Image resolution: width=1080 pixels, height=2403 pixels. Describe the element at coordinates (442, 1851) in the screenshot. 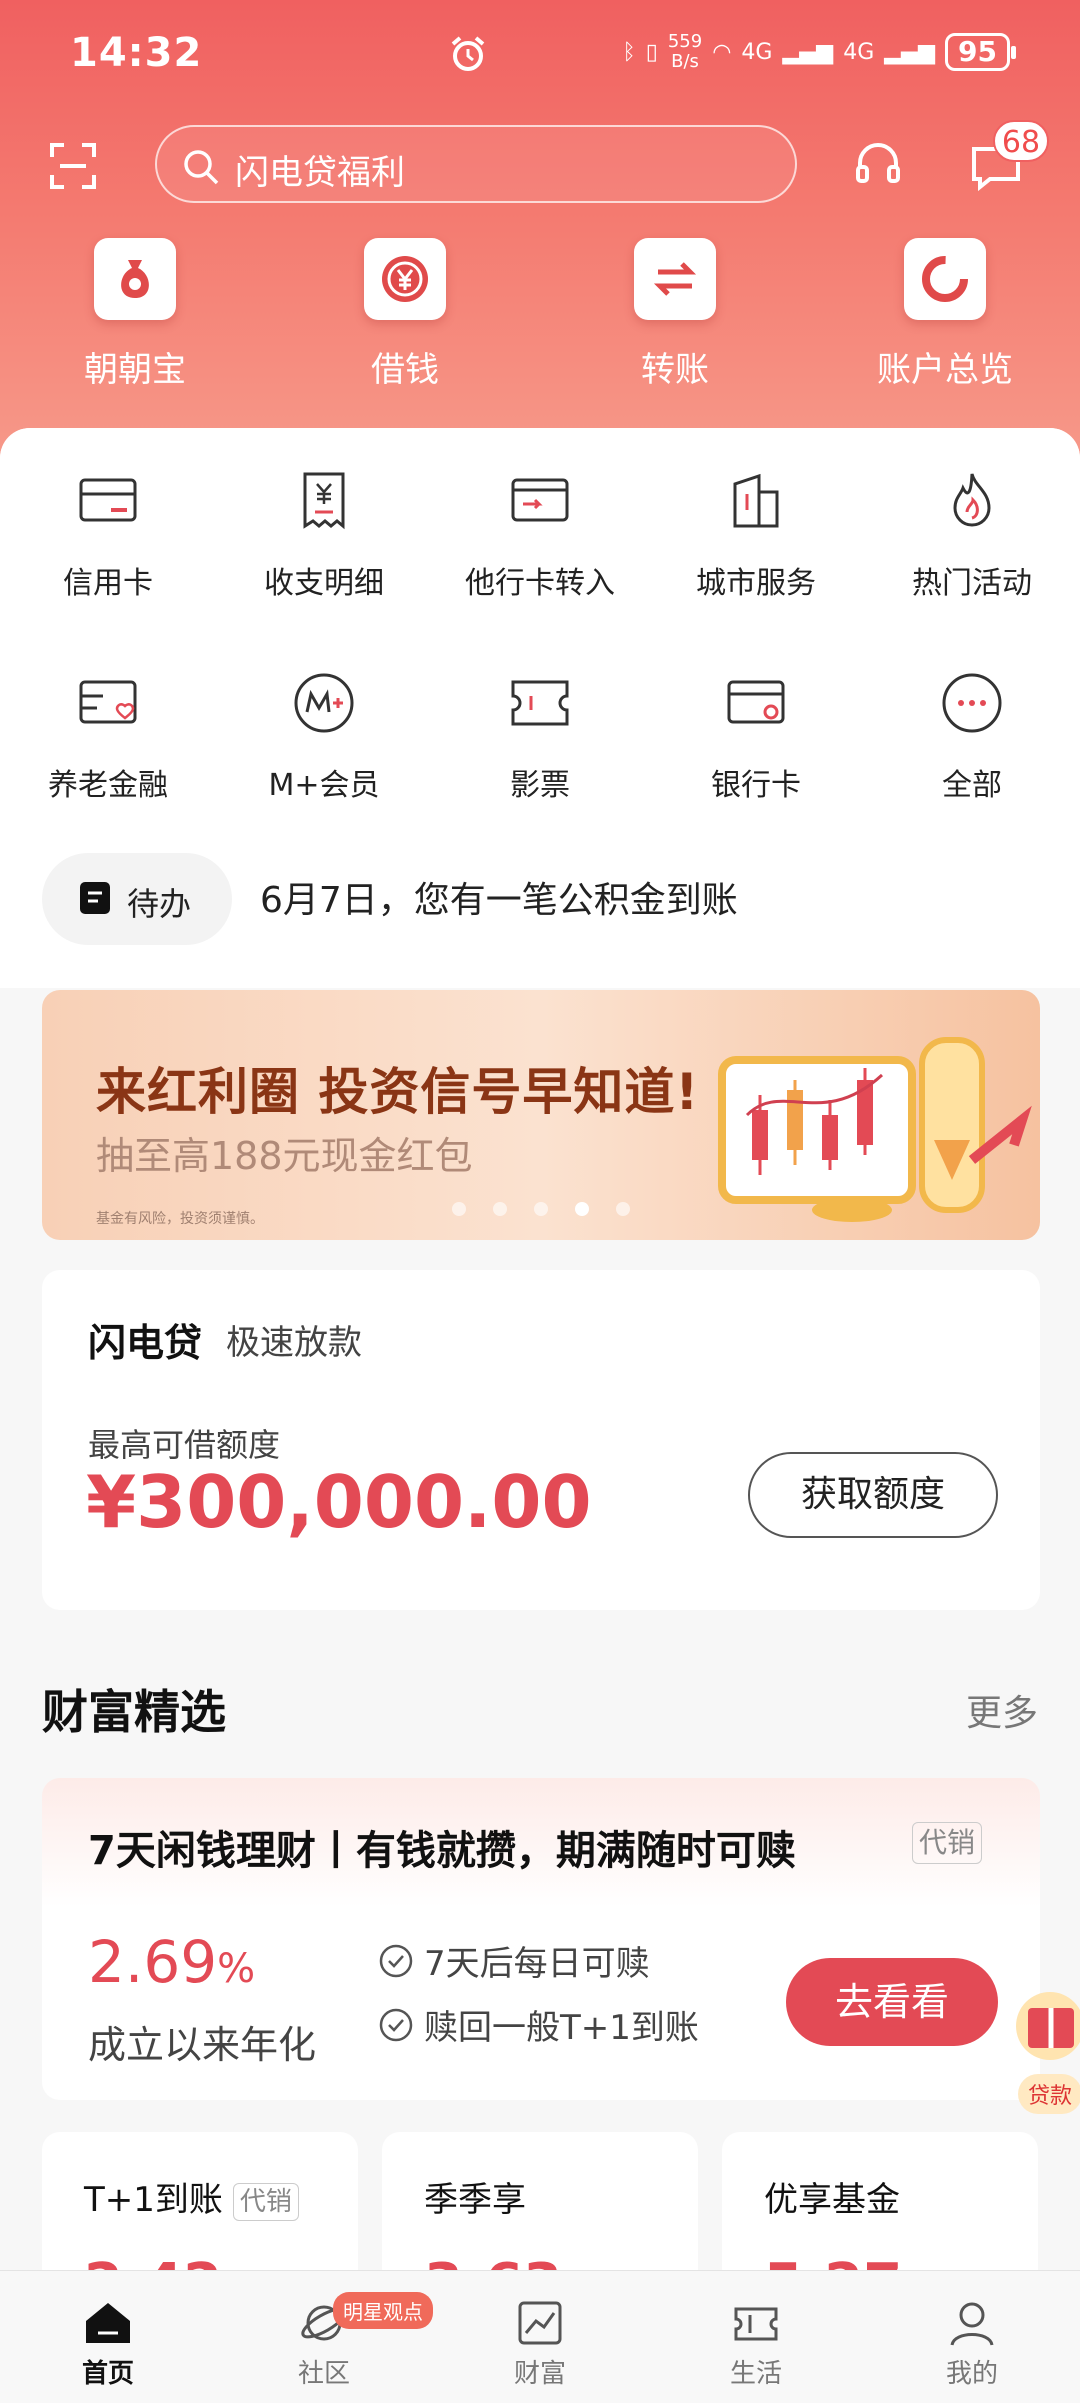

I see `product-title: 7天闲钱理财丨有钱就攒，期满随时可赎` at that location.